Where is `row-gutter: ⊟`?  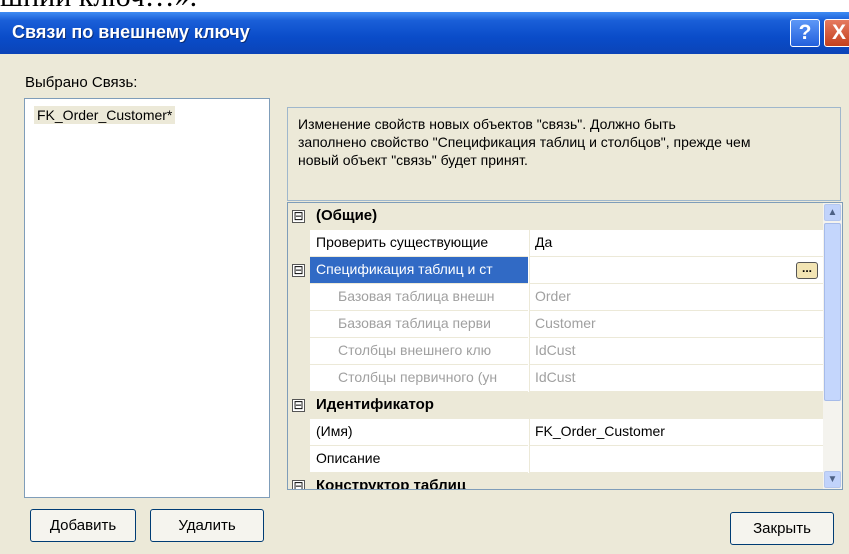 row-gutter: ⊟ is located at coordinates (299, 270).